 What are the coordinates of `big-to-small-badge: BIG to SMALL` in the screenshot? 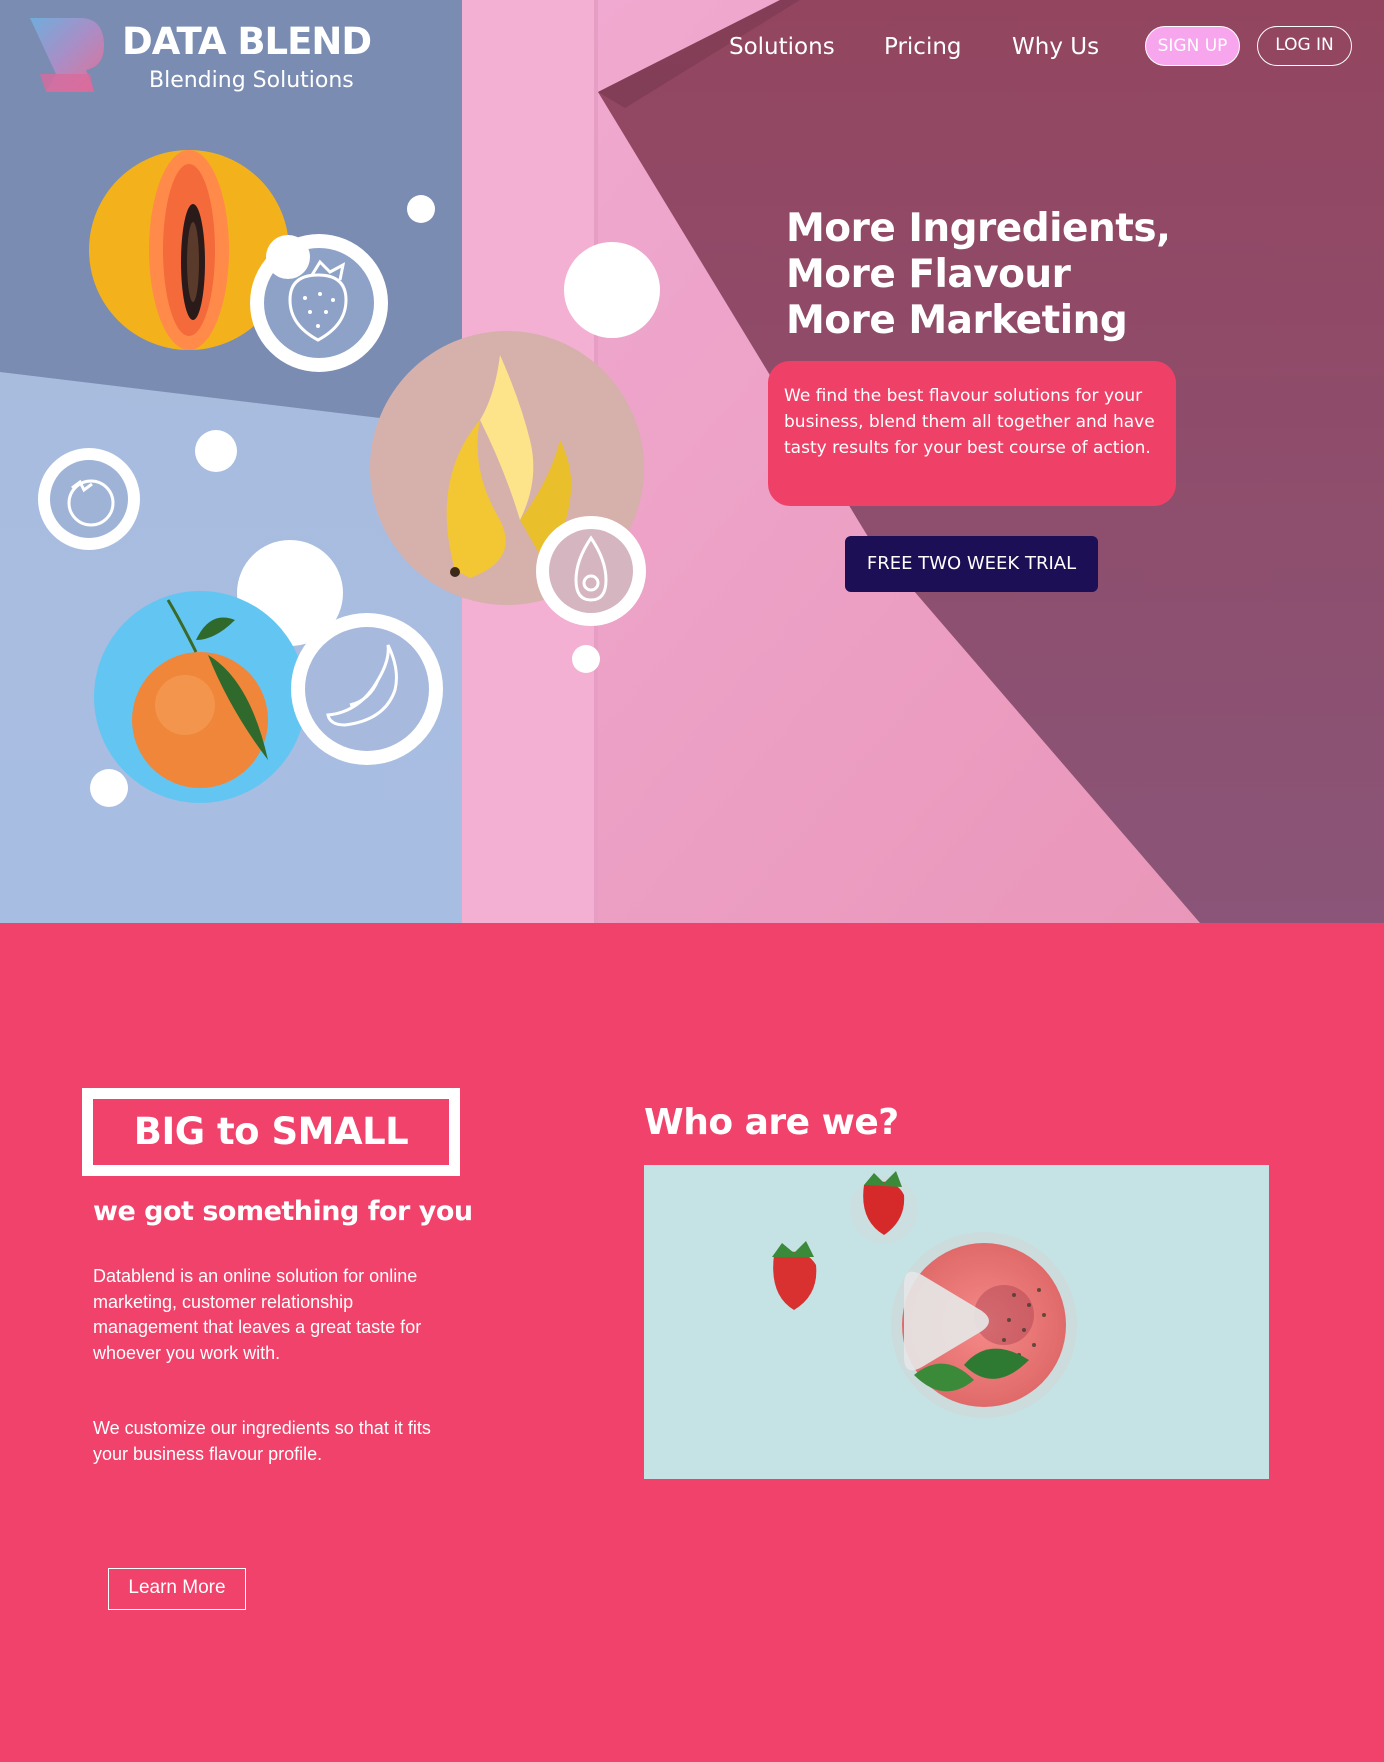 It's located at (271, 1132).